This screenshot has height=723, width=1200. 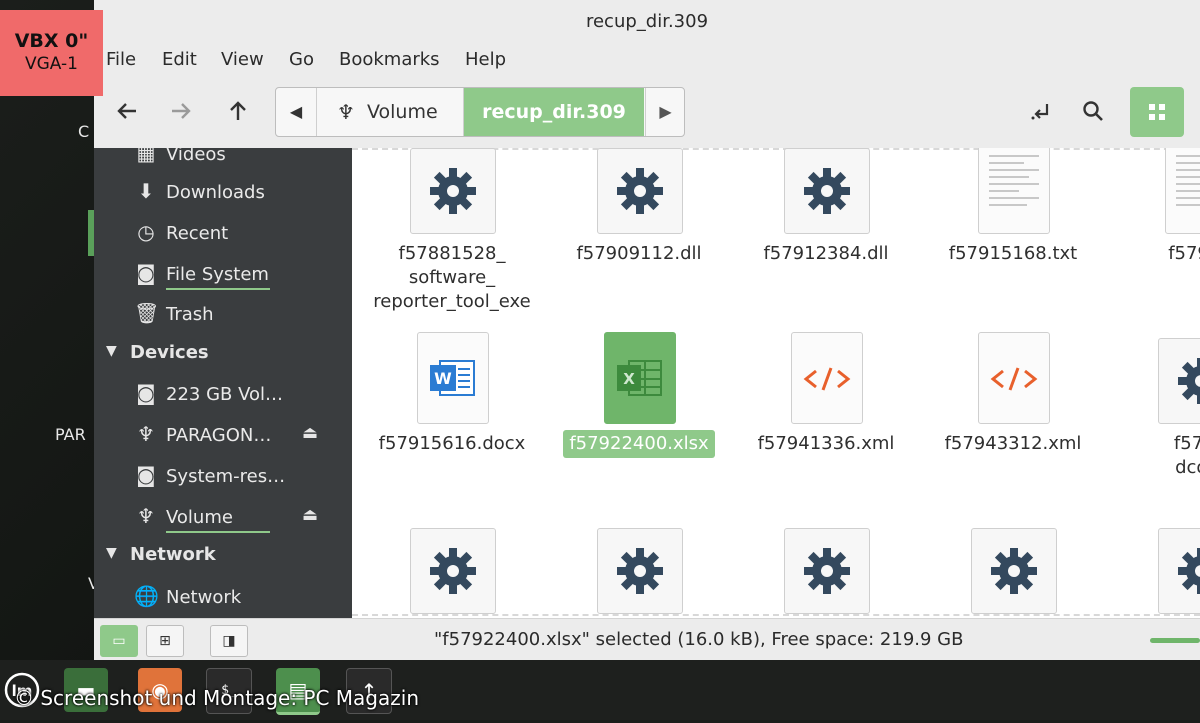 I want to click on menu-file: File, so click(x=121, y=59).